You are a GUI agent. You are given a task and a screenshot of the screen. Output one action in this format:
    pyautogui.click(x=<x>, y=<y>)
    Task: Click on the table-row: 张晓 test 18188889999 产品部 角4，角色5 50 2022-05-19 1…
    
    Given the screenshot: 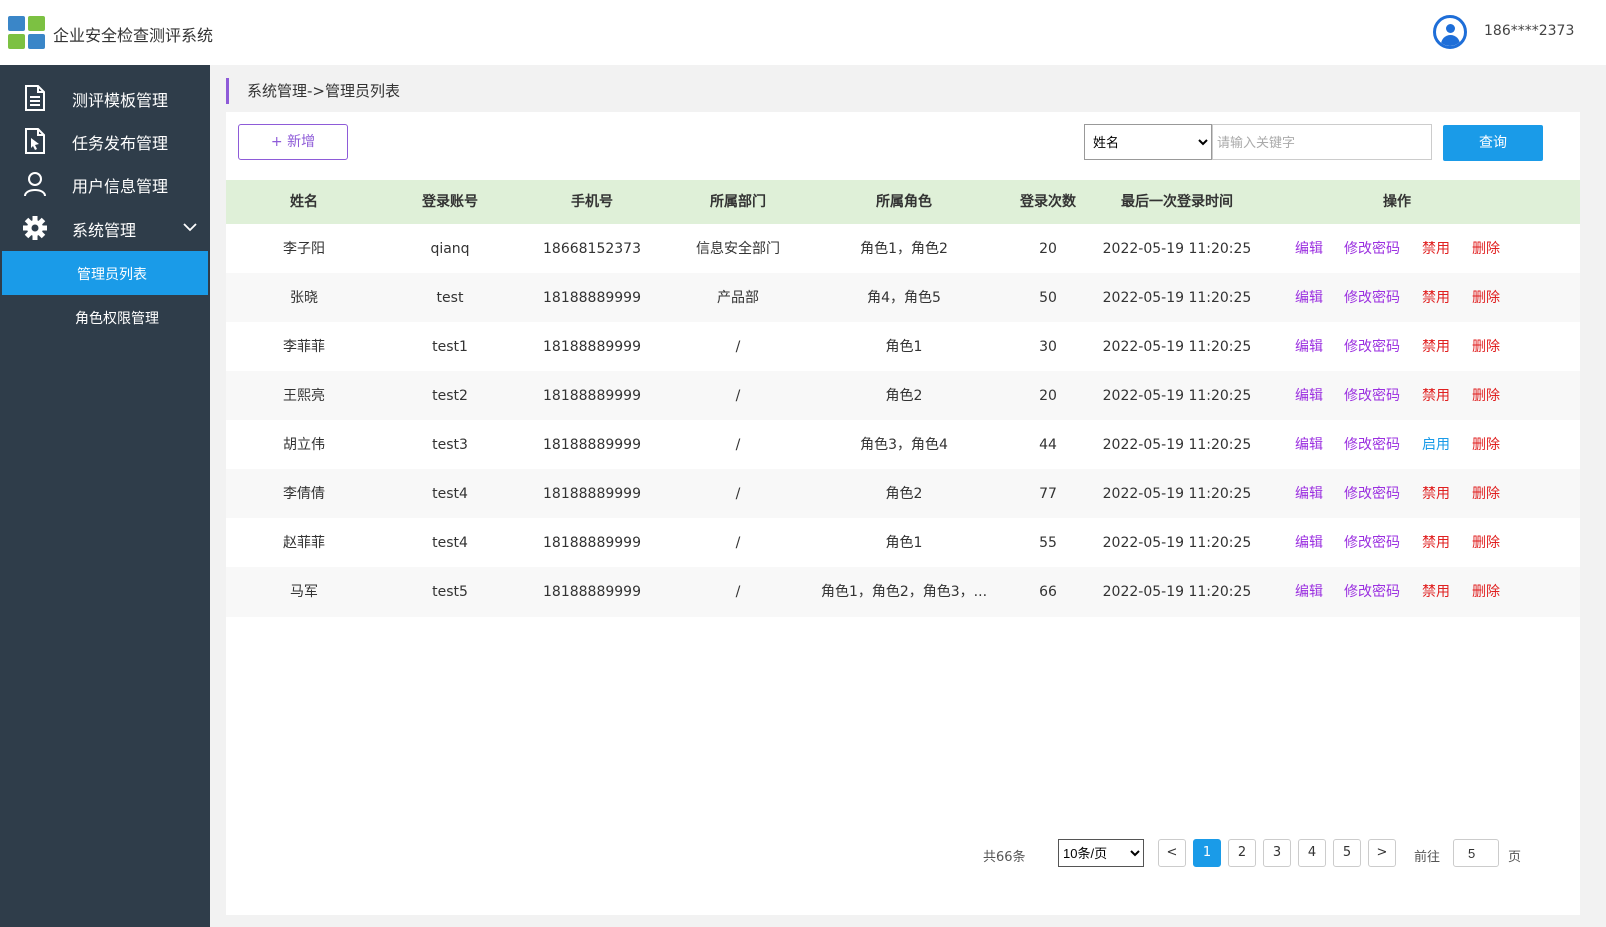 What is the action you would take?
    pyautogui.click(x=903, y=298)
    